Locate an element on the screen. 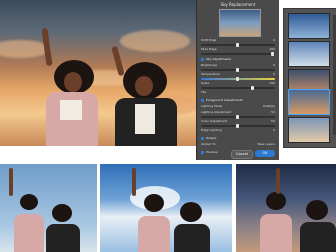  lighting-adjustment-label: Lighting Adjustment is located at coordinates (216, 112).